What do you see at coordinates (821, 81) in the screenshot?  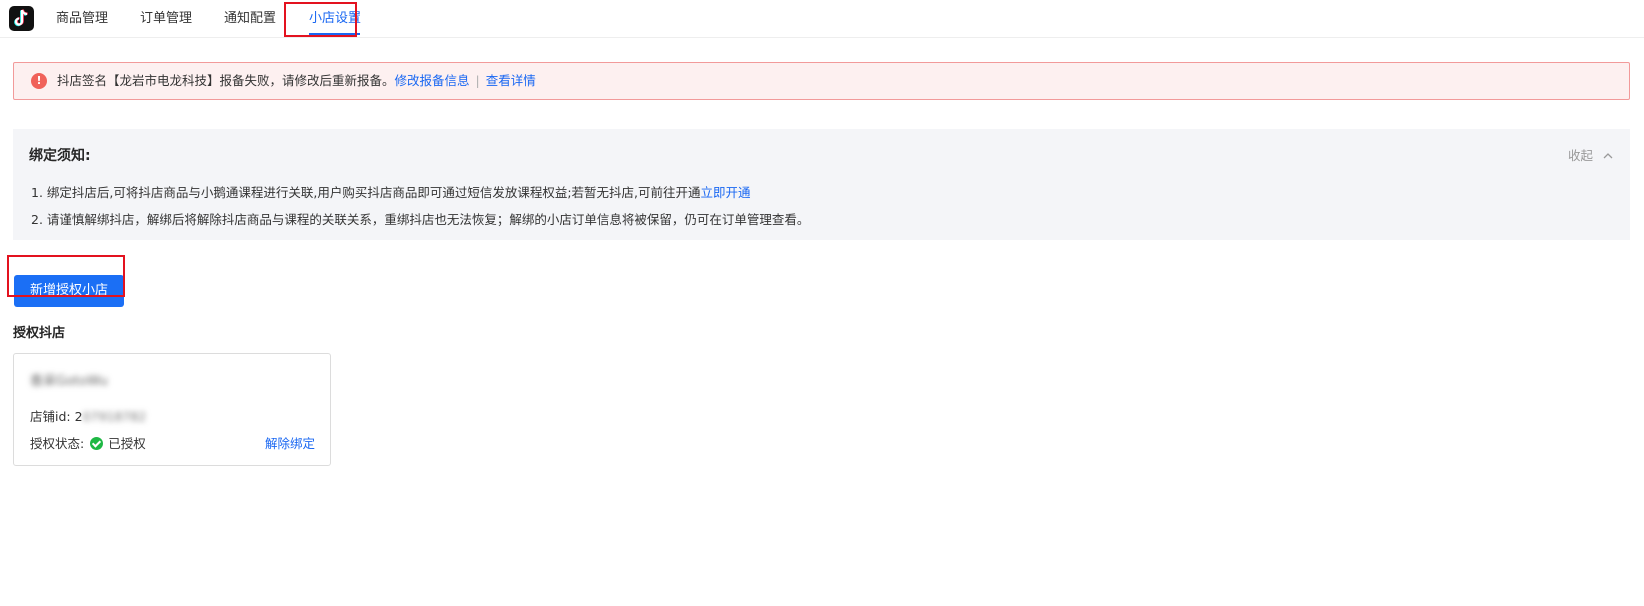 I see `error-alert: ! 抖店签名【龙岩市电龙科技】报备失败，请修改后重新报备。修改报备信息 | 查看详情` at bounding box center [821, 81].